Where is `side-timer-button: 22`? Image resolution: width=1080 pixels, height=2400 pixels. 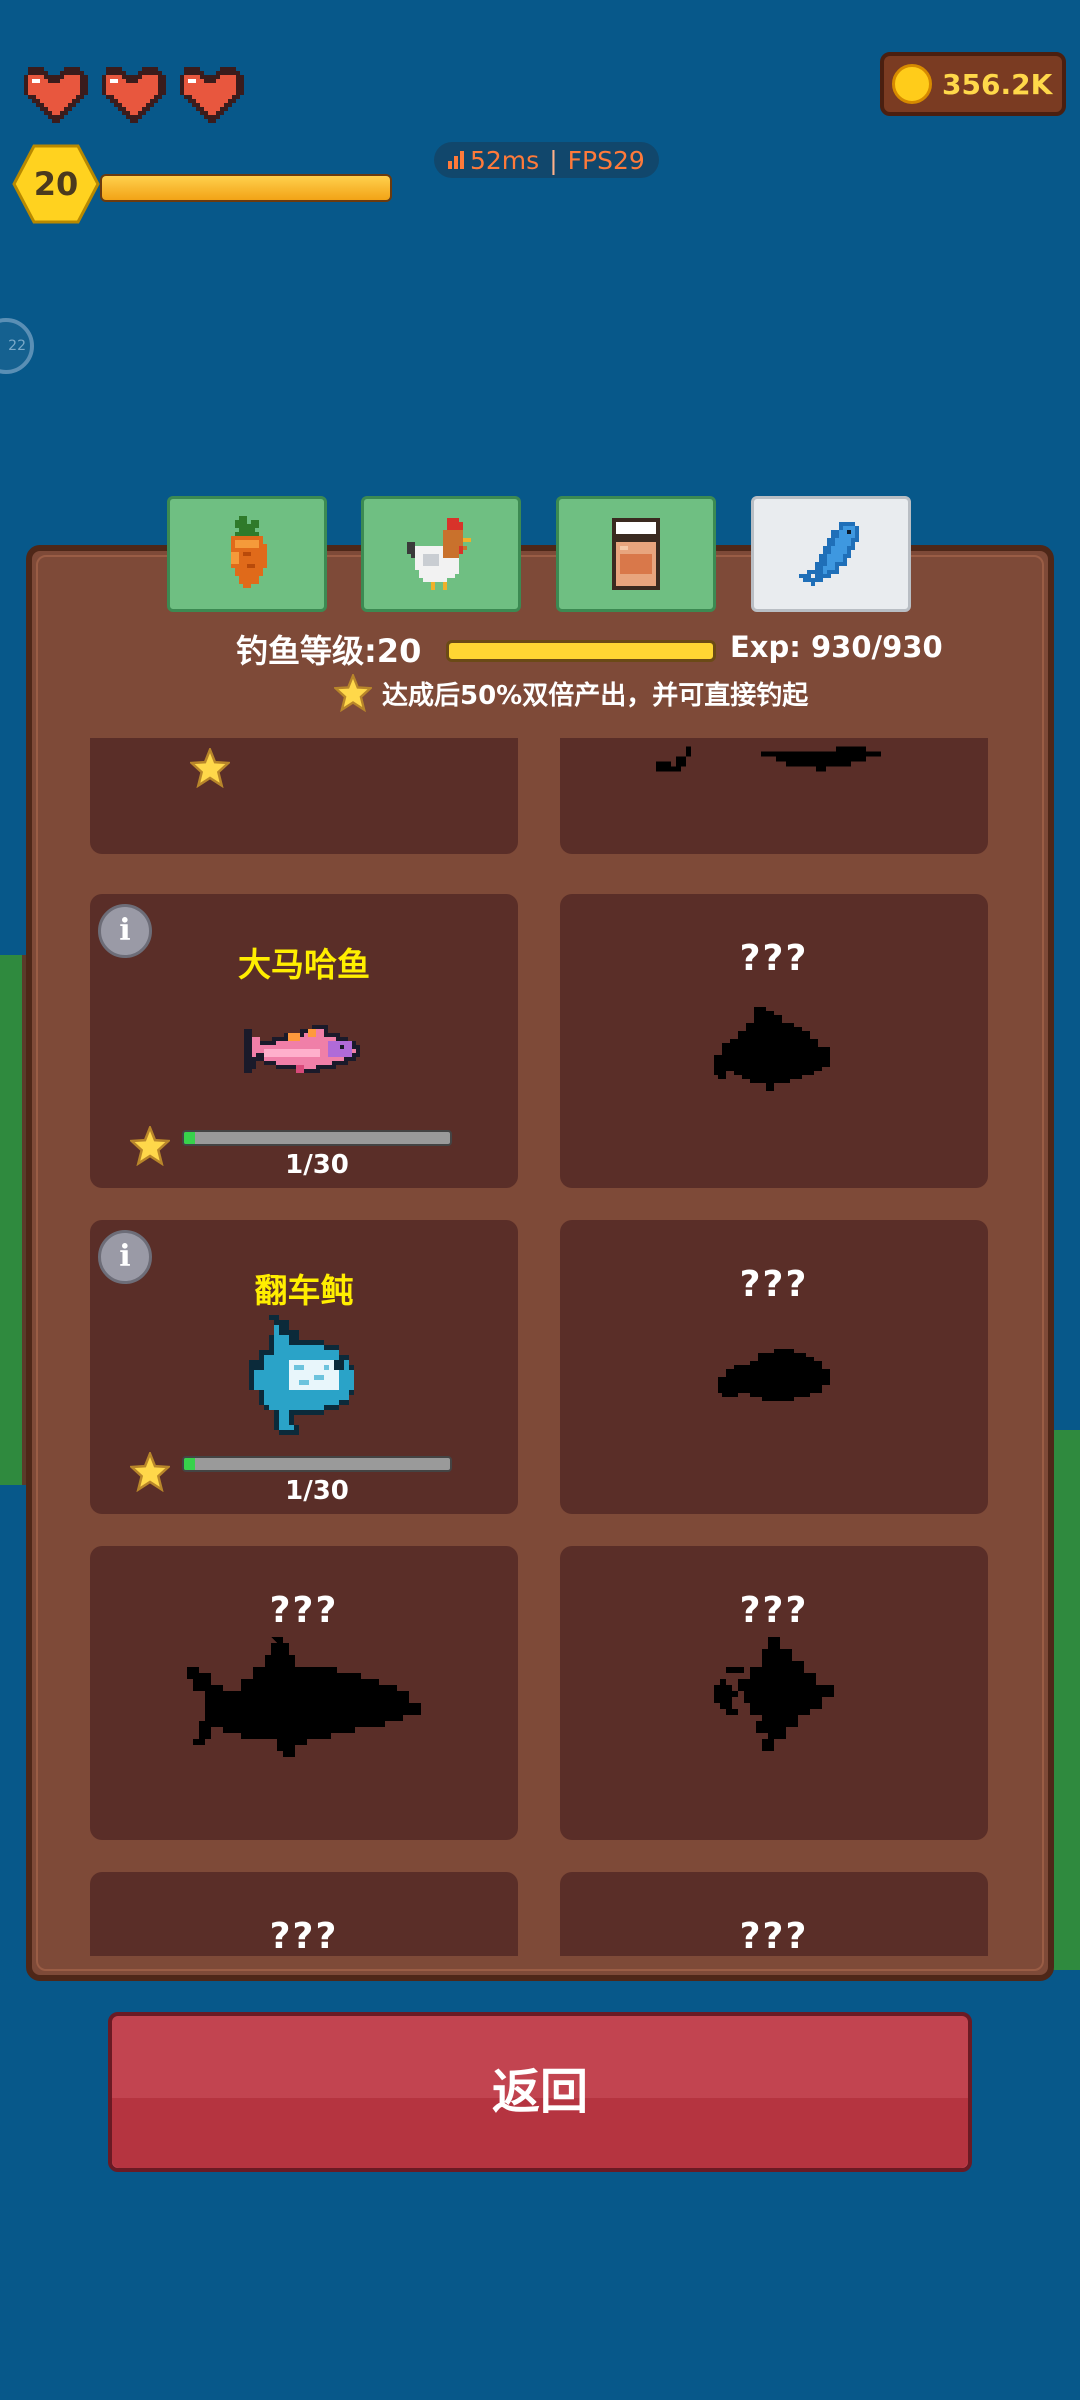 side-timer-button: 22 is located at coordinates (17, 346).